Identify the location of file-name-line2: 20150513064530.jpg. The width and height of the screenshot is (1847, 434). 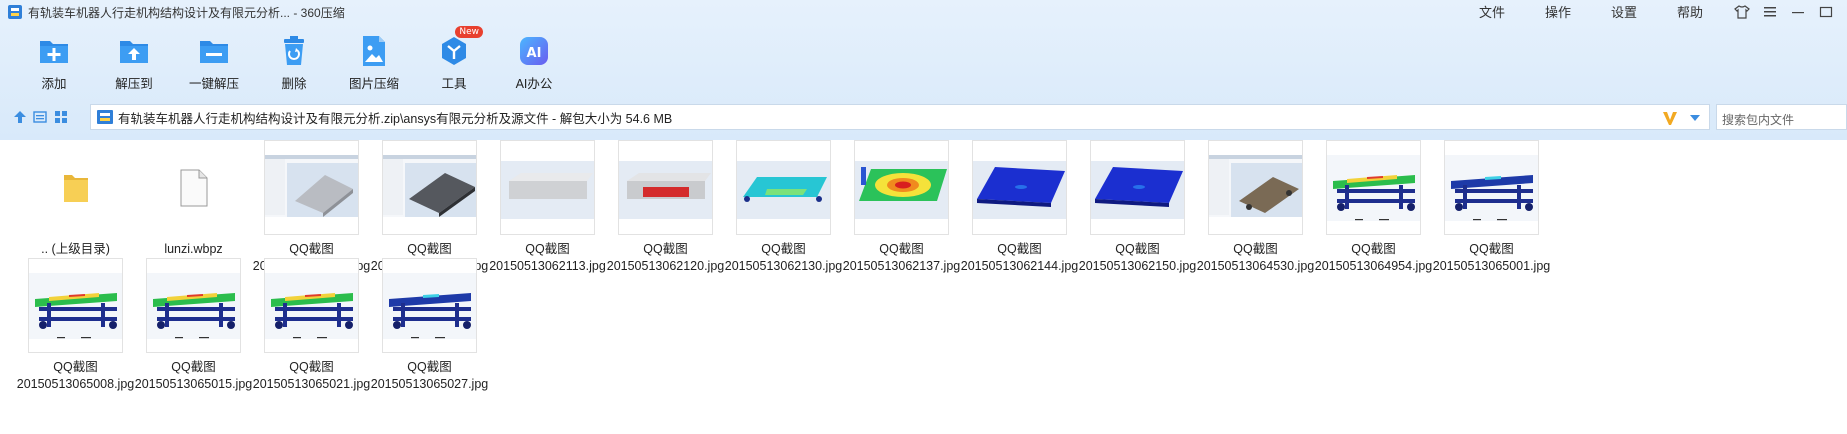
(1255, 266).